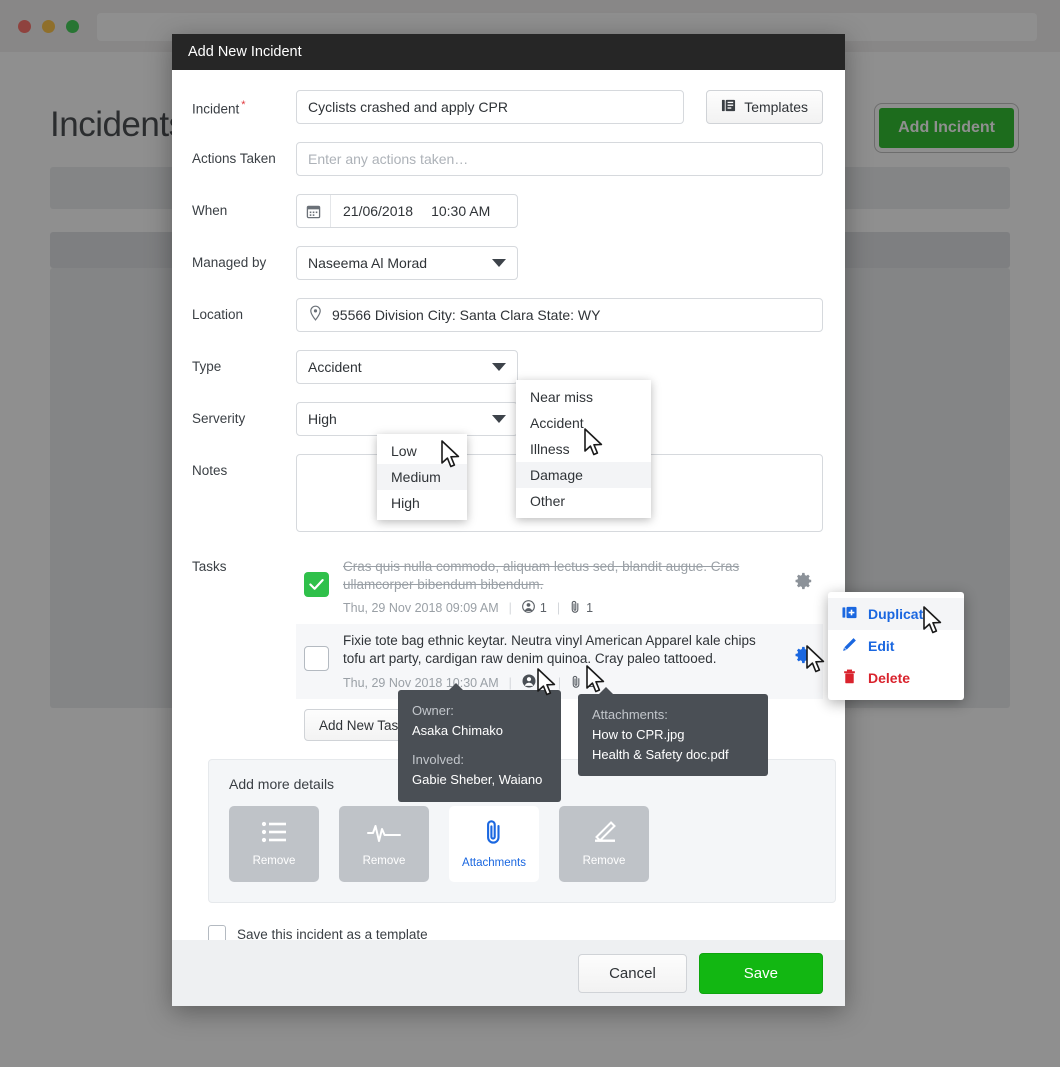  I want to click on templates-button: Templates, so click(764, 107).